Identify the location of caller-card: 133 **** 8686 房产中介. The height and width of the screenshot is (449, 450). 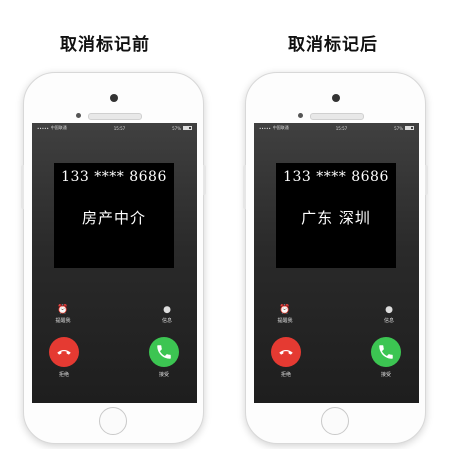
(114, 215).